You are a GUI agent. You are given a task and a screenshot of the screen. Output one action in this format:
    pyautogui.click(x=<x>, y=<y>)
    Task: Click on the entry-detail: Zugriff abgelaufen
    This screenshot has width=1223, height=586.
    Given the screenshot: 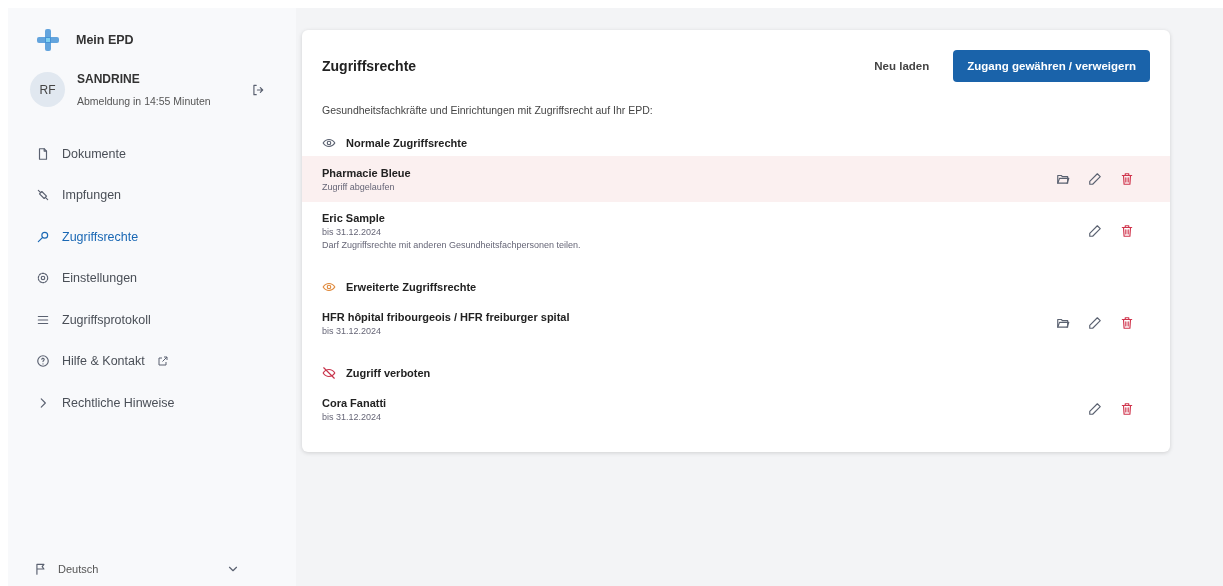 What is the action you would take?
    pyautogui.click(x=359, y=186)
    